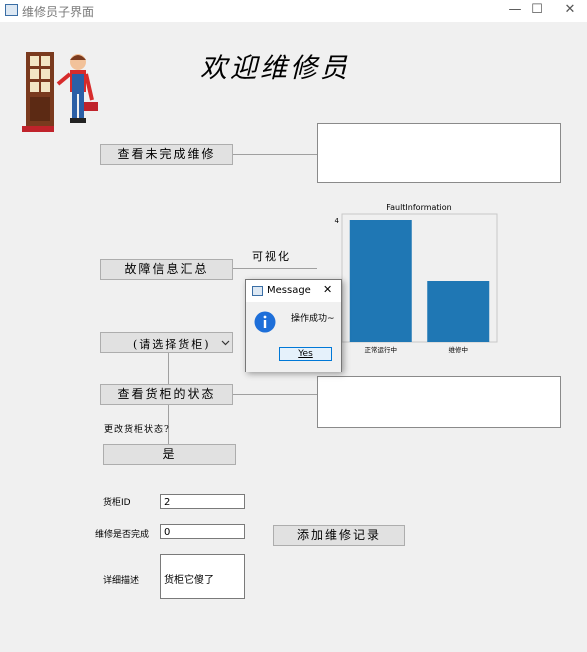 The width and height of the screenshot is (587, 652). What do you see at coordinates (117, 503) in the screenshot?
I see `cabinet-id-label: 货柜ID` at bounding box center [117, 503].